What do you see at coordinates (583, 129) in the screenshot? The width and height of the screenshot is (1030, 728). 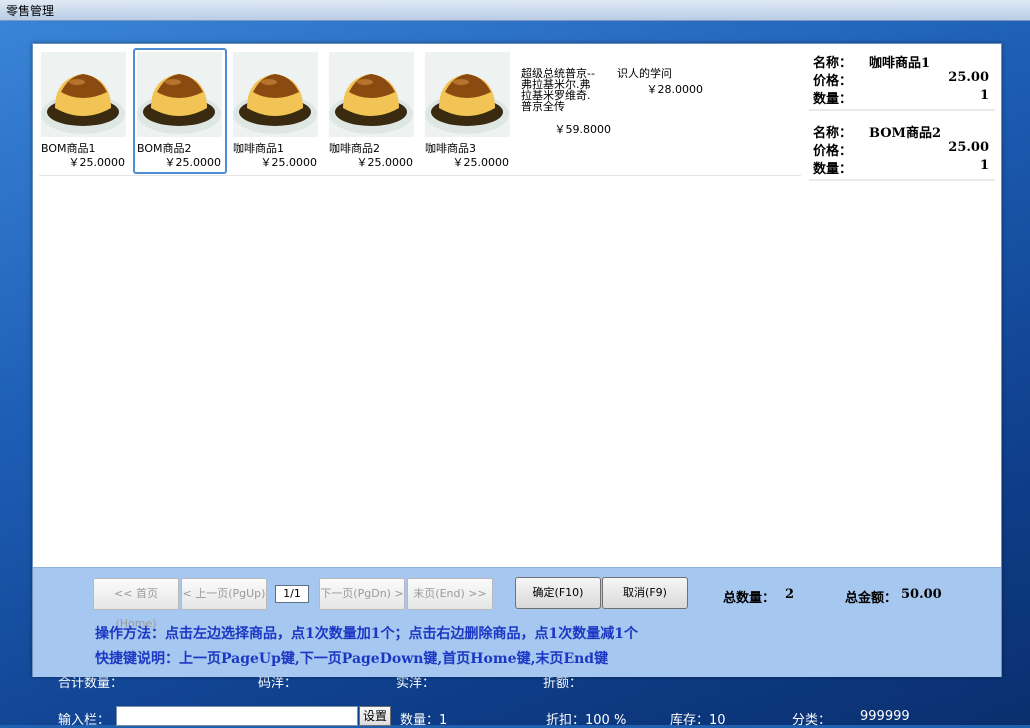 I see `product-price: ￥59.8000` at bounding box center [583, 129].